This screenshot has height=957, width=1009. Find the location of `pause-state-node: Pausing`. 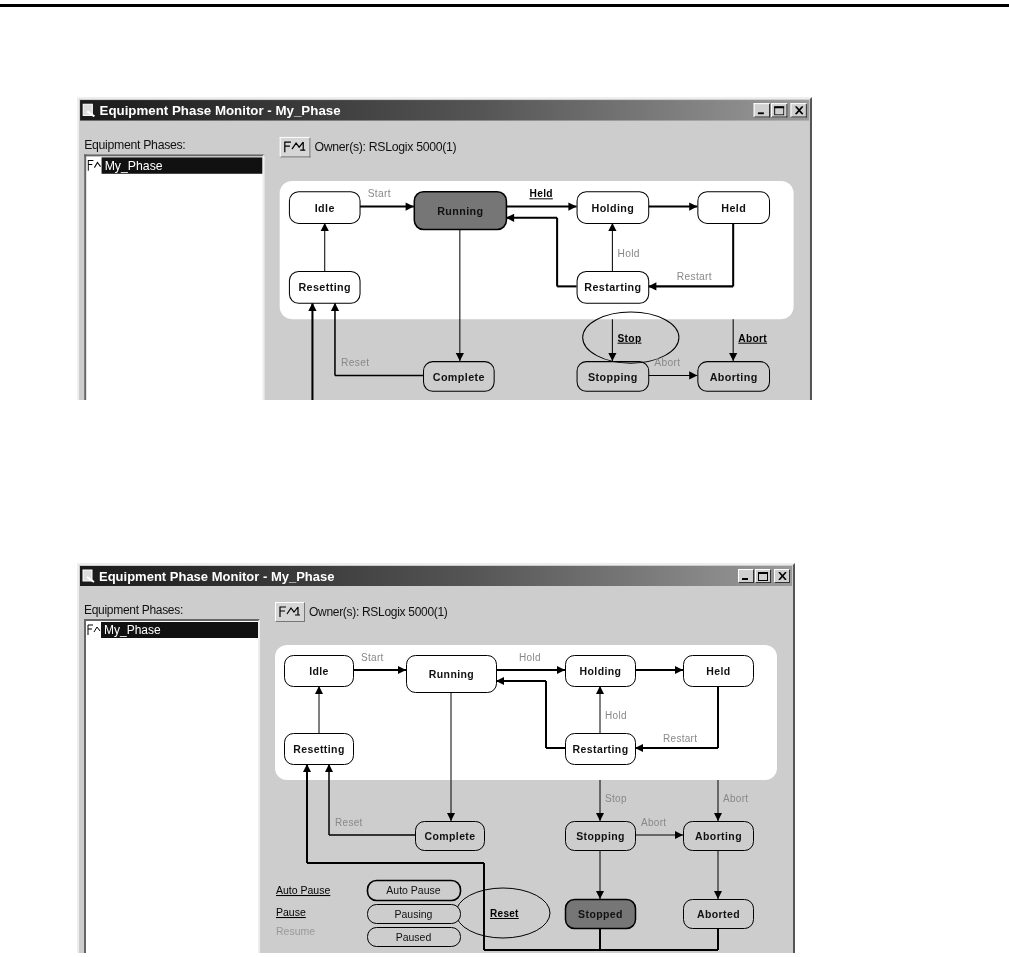

pause-state-node: Pausing is located at coordinates (414, 914).